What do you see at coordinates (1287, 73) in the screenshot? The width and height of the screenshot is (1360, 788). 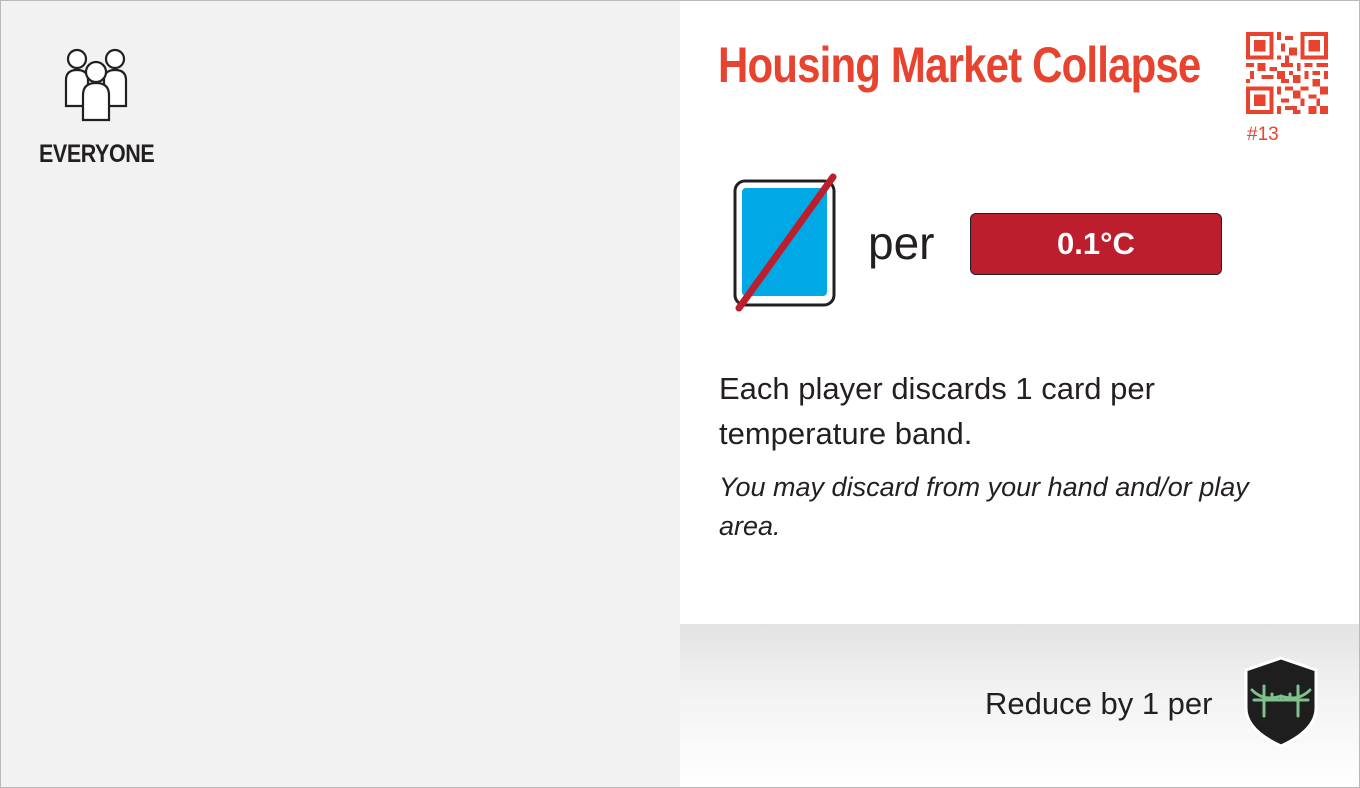 I see `qr-code-icon` at bounding box center [1287, 73].